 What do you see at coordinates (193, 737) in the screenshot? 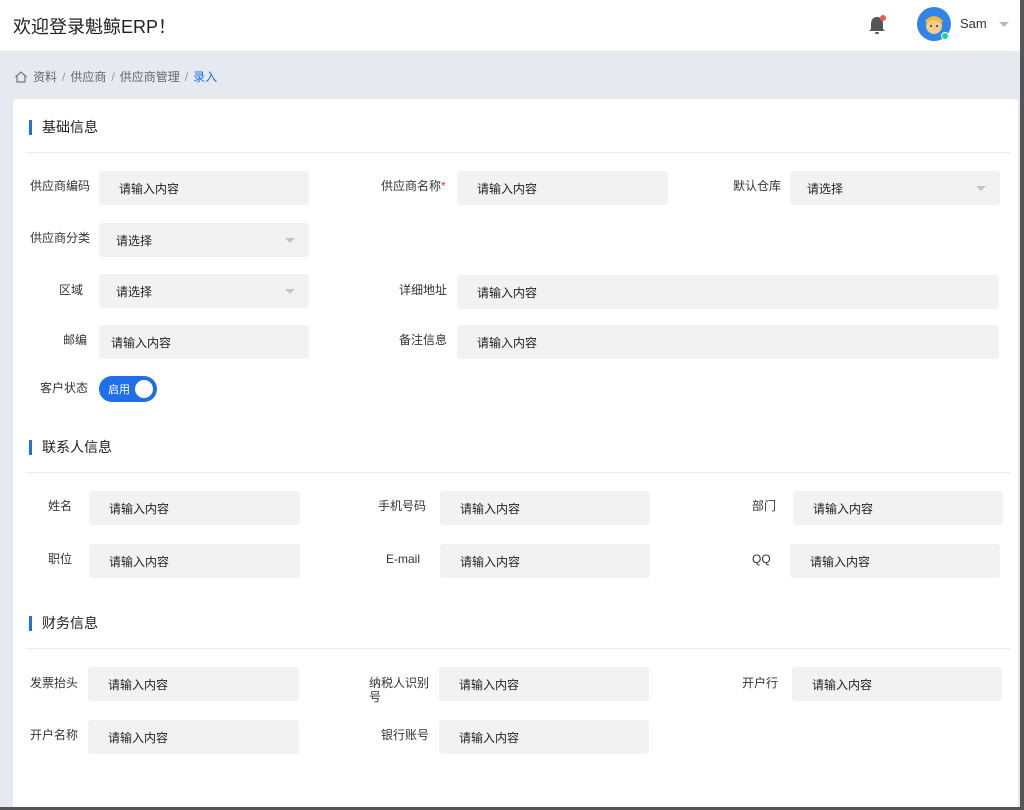
I see `account-name-input: 请输入内容` at bounding box center [193, 737].